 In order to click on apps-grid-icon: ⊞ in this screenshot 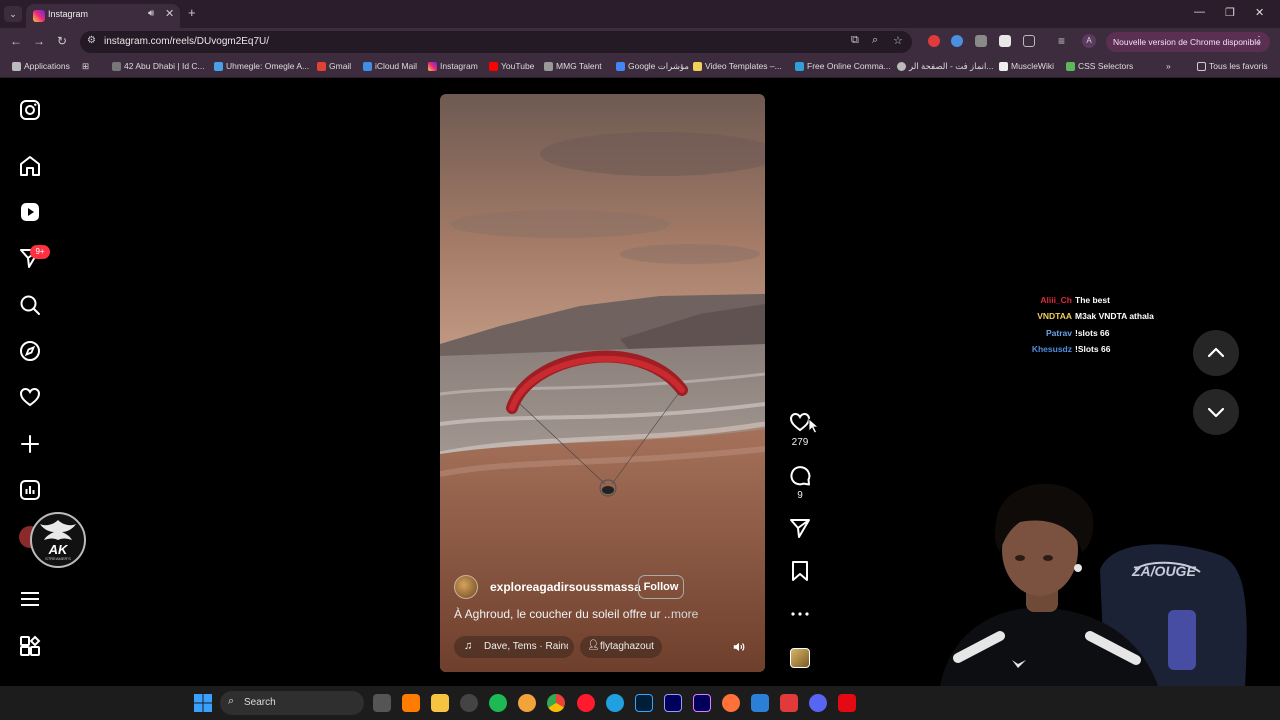, I will do `click(85, 66)`.